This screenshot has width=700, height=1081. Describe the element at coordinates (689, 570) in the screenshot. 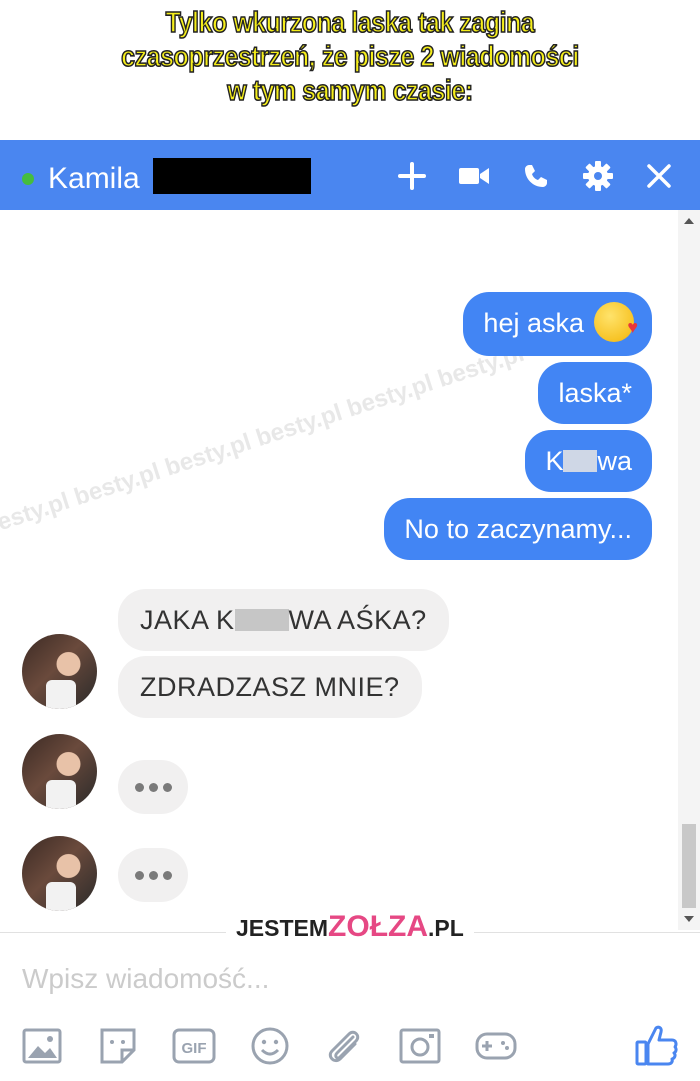

I see `scrollbar` at that location.